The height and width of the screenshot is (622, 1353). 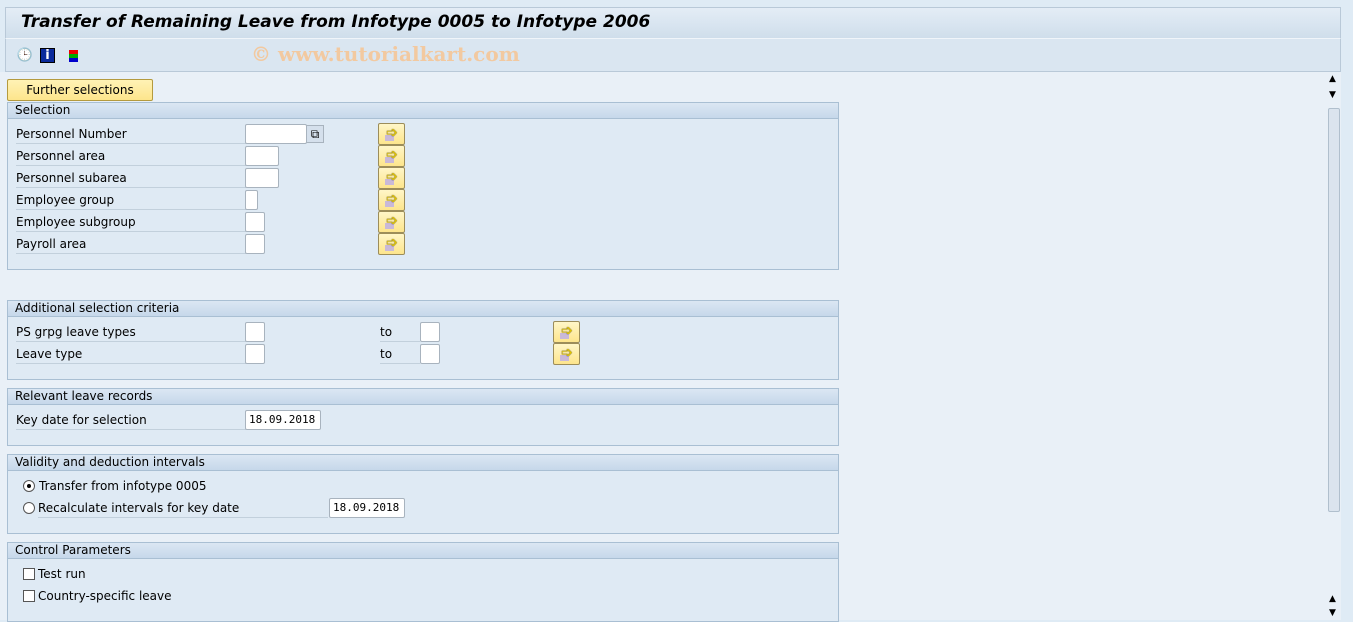 What do you see at coordinates (131, 419) in the screenshot?
I see `key-date-label: Key date for selection` at bounding box center [131, 419].